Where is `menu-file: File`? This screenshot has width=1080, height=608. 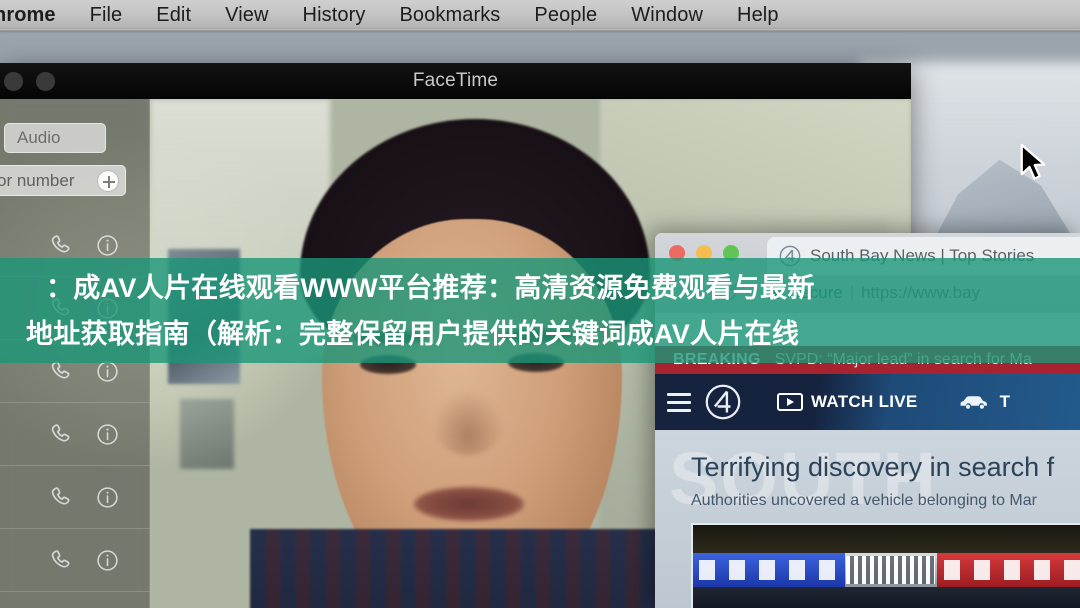 menu-file: File is located at coordinates (106, 15).